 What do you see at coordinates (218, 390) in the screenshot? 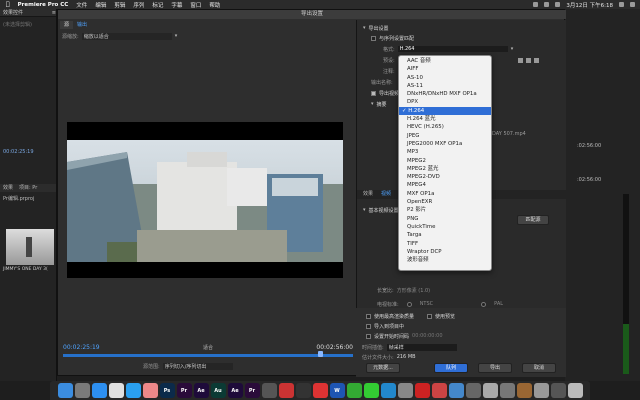
I see `dock-audition-icon: Au` at bounding box center [218, 390].